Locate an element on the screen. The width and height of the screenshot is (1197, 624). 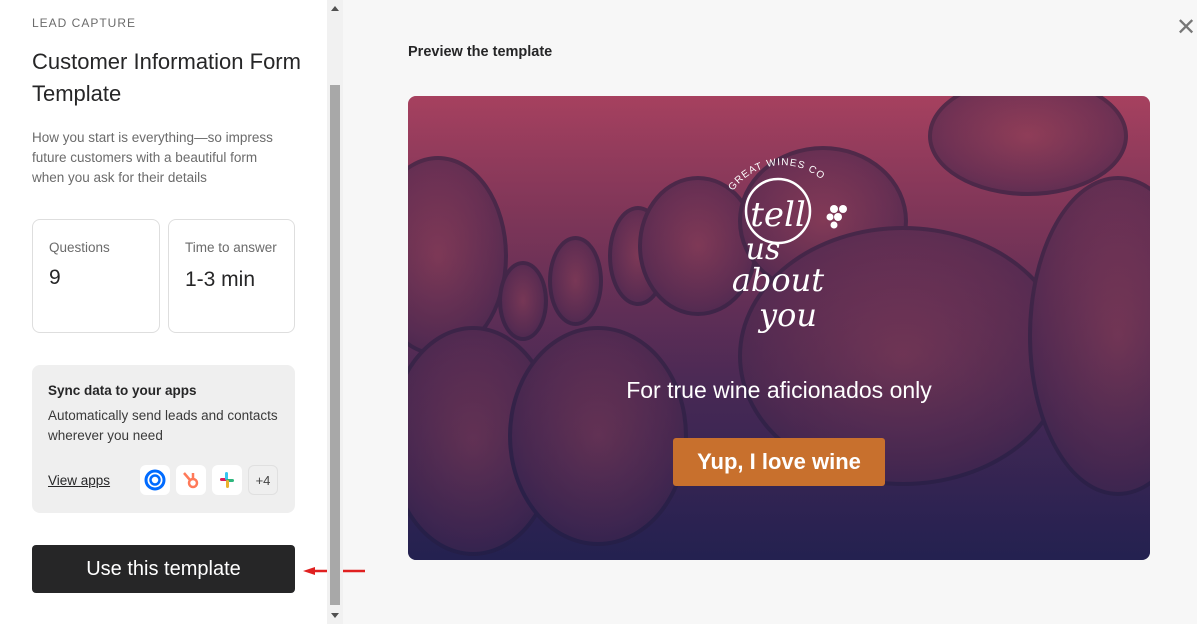
sync-title: Sync data to your apps is located at coordinates (122, 390).